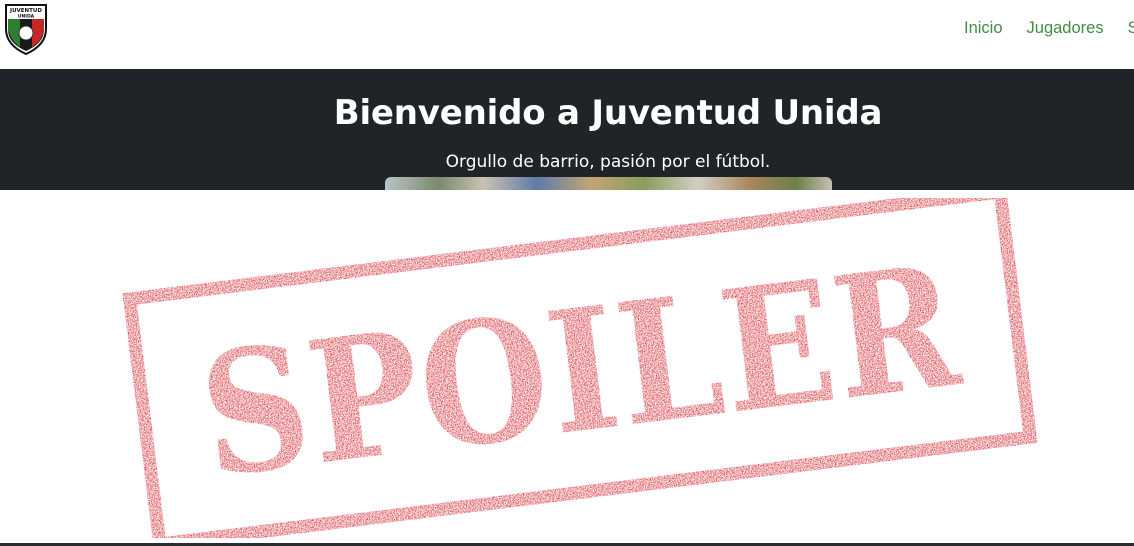  What do you see at coordinates (1065, 28) in the screenshot?
I see `nav-link-jugadores: Jugadores` at bounding box center [1065, 28].